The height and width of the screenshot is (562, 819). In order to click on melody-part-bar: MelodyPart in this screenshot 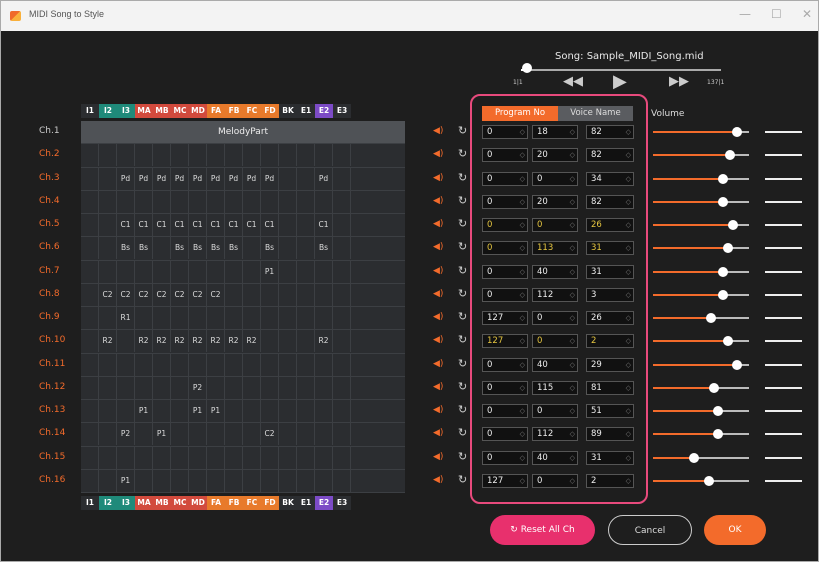, I will do `click(243, 132)`.